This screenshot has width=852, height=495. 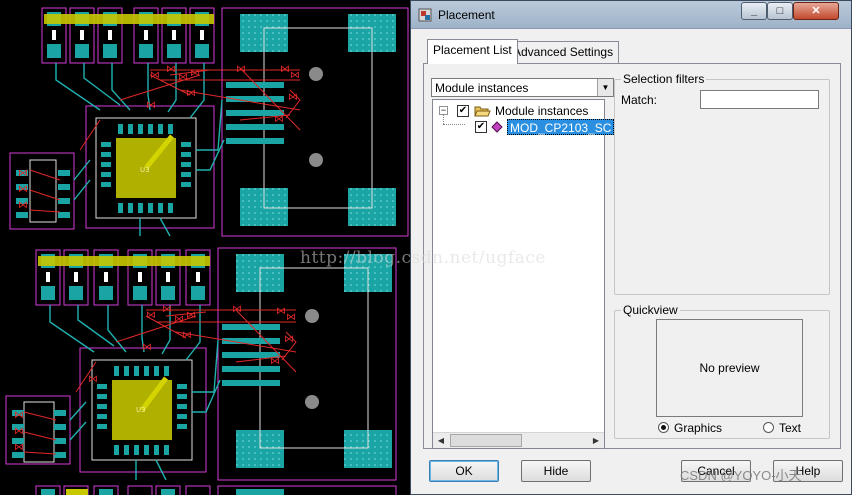 I want to click on minimize-icon: _, so click(x=754, y=11).